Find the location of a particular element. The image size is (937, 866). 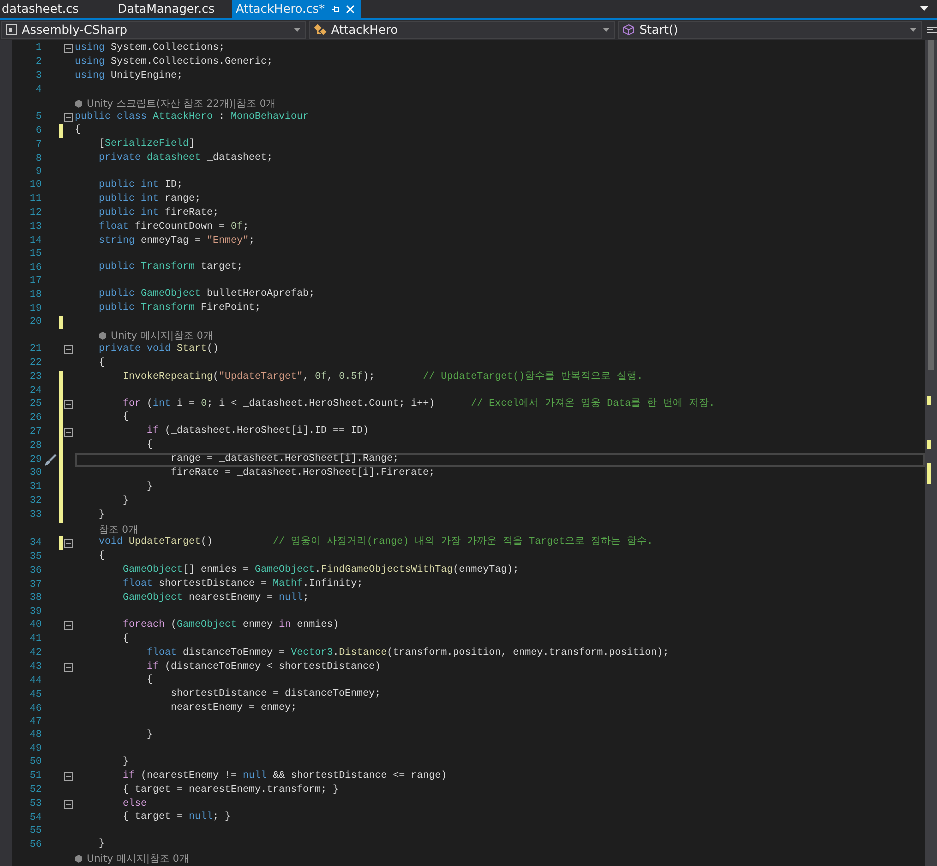

line-number: 35 is located at coordinates (35, 557).